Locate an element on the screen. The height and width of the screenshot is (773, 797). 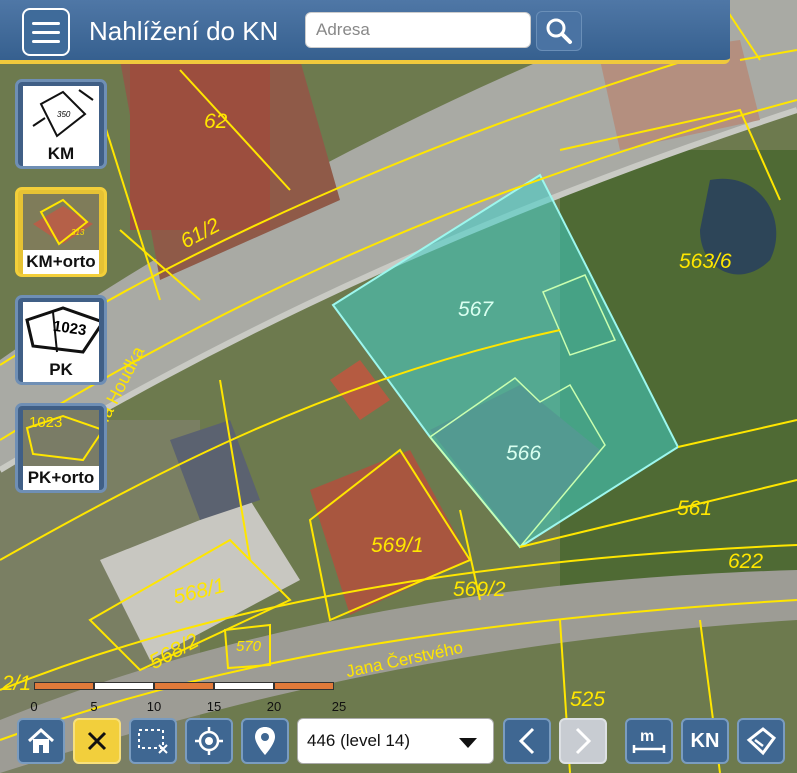
close-icon is located at coordinates (97, 741).